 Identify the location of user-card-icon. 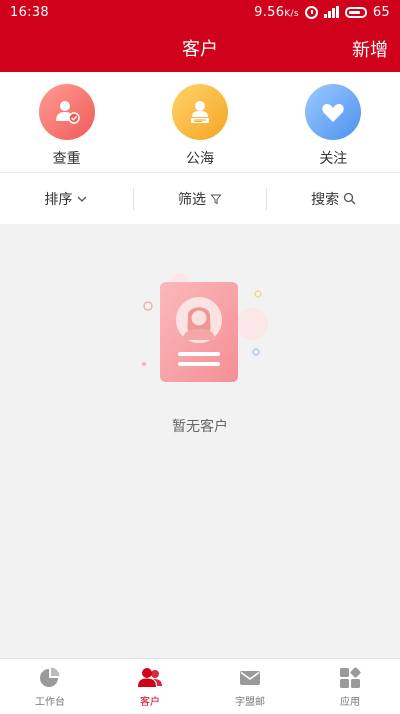
(199, 112).